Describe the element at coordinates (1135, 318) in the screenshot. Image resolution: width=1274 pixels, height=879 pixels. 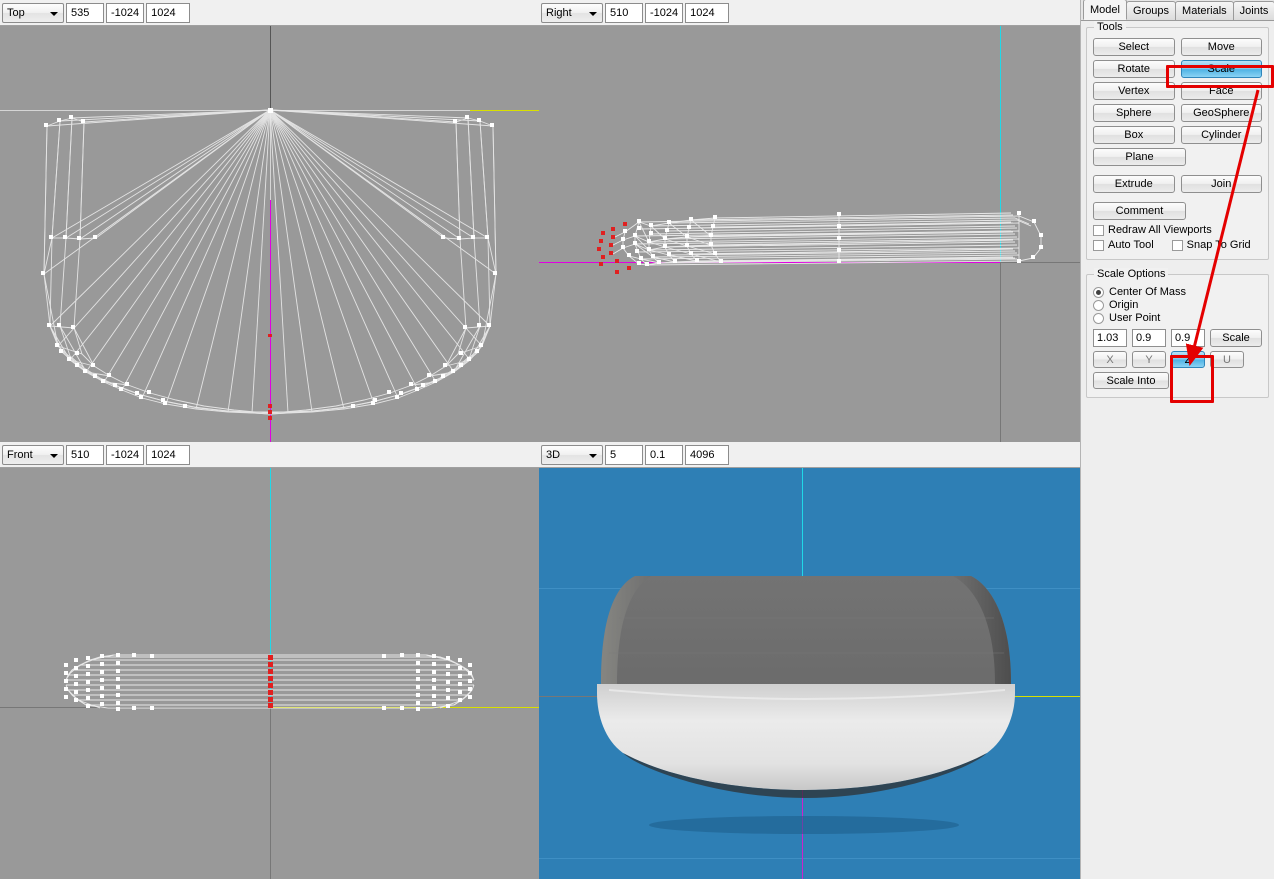
I see `user-point-label: User Point` at that location.